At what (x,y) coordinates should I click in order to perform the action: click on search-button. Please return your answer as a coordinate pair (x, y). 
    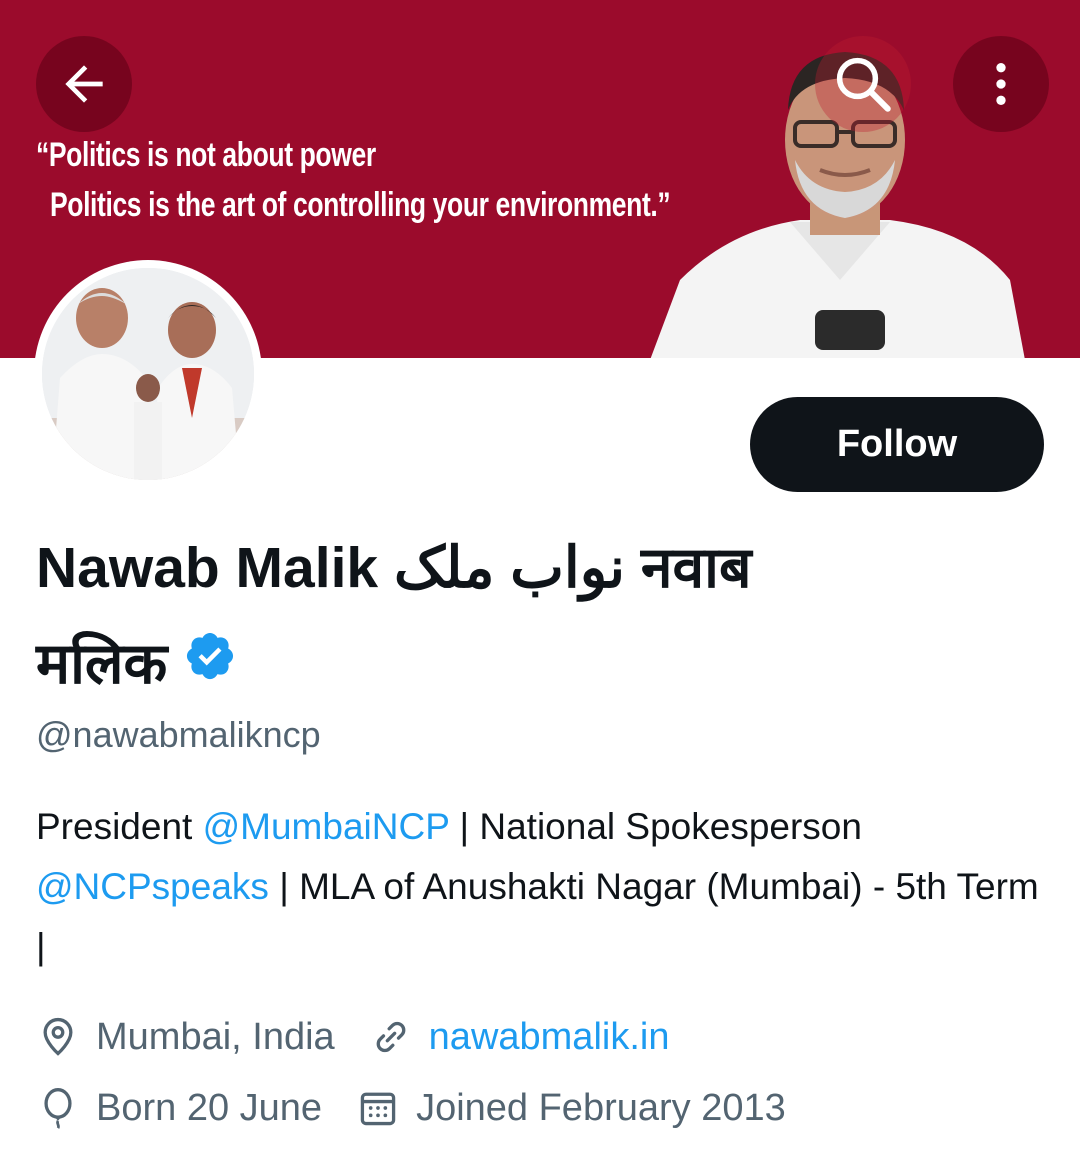
    Looking at the image, I should click on (863, 84).